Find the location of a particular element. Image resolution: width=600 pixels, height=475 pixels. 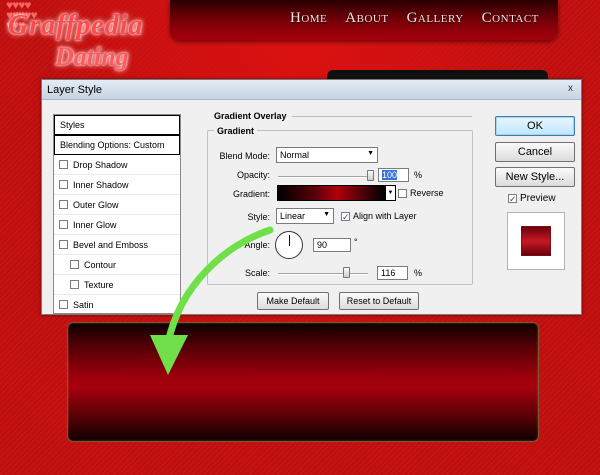

logo-title: Graffpedia is located at coordinates (76, 25).